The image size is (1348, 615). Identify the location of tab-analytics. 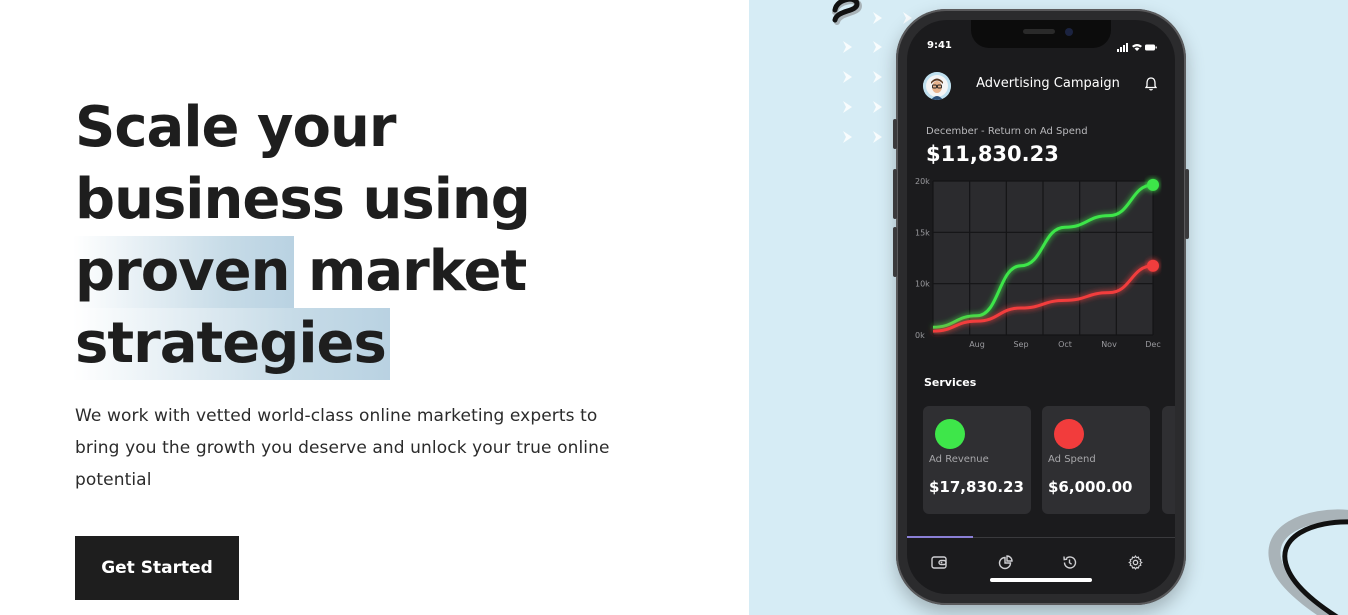
(1005, 562).